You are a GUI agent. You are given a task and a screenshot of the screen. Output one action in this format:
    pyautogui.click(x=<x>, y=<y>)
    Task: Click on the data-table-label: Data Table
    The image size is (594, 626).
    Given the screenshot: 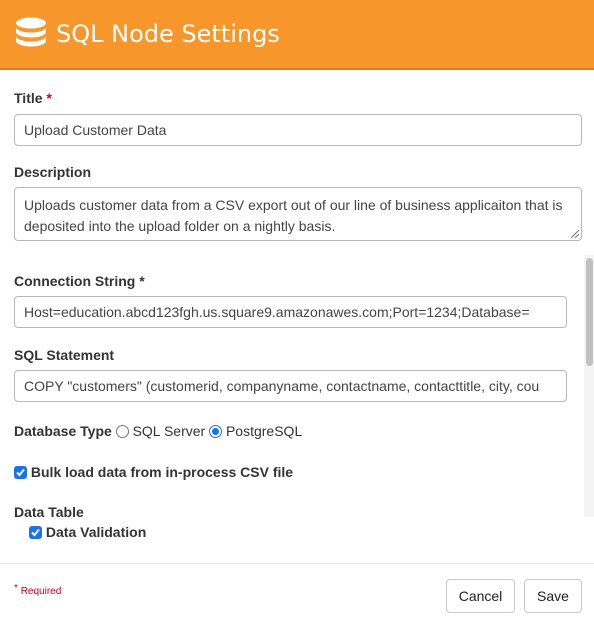 What is the action you would take?
    pyautogui.click(x=49, y=510)
    